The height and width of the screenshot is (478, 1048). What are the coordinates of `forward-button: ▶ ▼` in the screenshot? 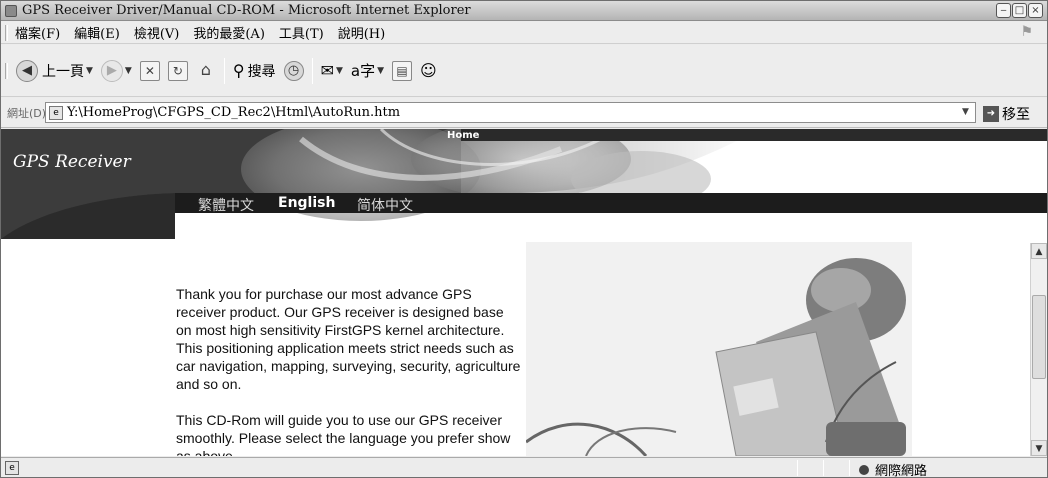 It's located at (116, 70).